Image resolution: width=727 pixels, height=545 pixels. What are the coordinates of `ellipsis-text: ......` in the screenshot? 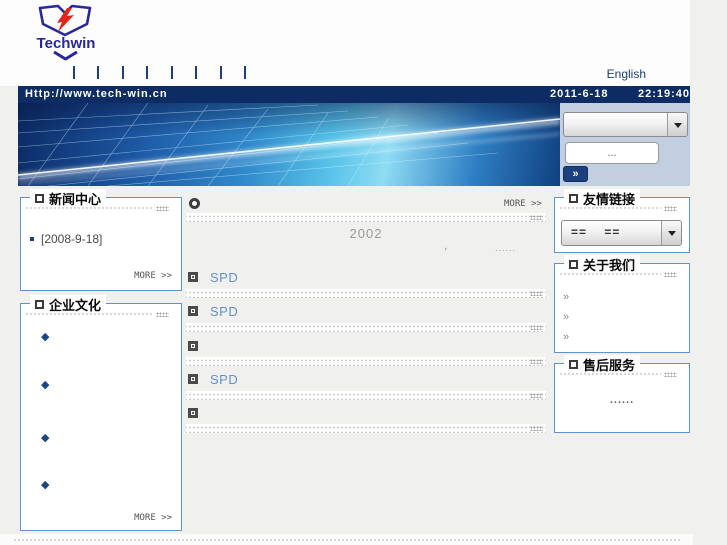 It's located at (506, 248).